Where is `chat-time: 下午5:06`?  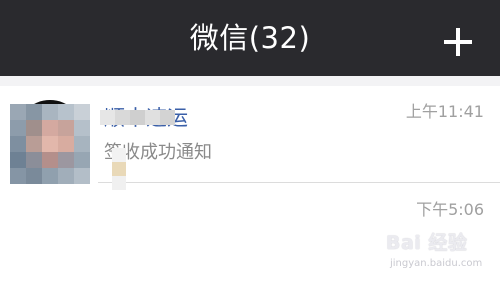
chat-time: 下午5:06 is located at coordinates (450, 209).